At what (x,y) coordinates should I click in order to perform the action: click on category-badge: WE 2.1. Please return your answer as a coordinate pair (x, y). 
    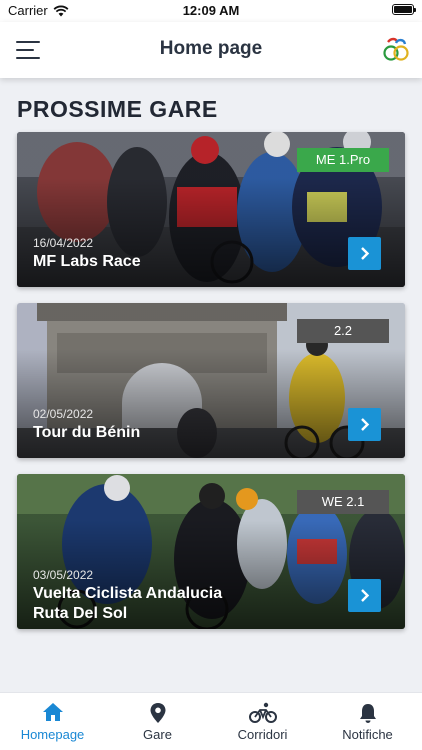
    Looking at the image, I should click on (343, 502).